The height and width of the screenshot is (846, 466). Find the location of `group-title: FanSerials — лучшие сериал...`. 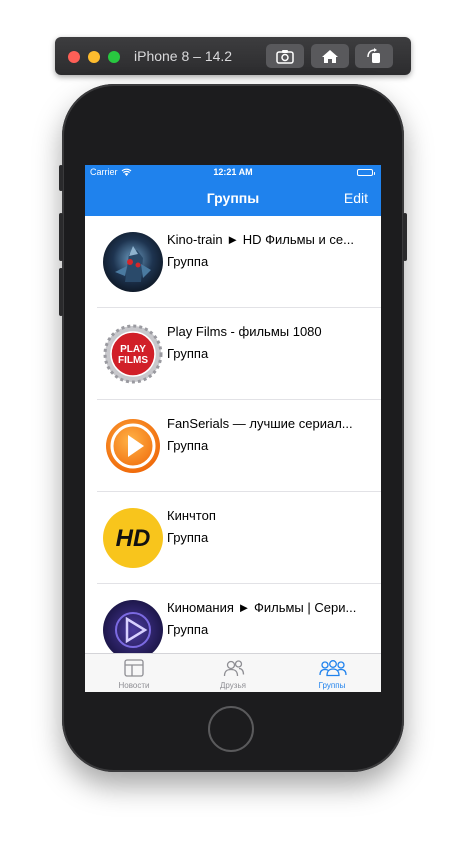

group-title: FanSerials — лучшие сериал... is located at coordinates (260, 423).